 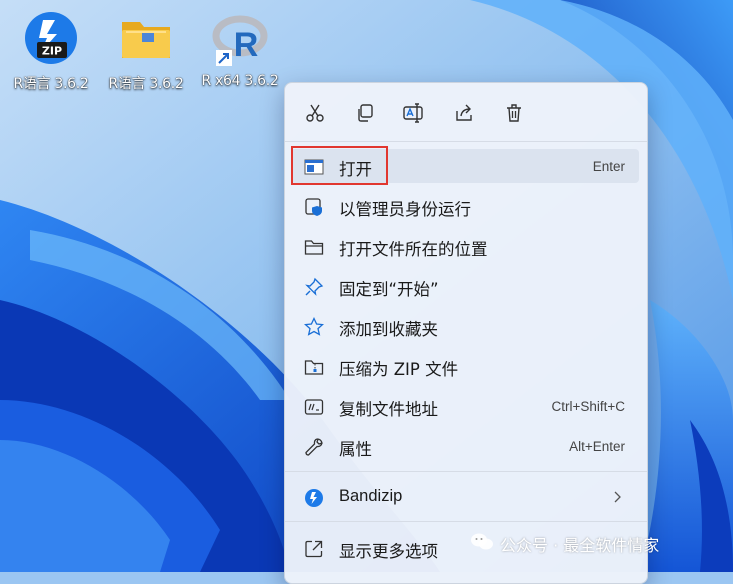 What do you see at coordinates (371, 496) in the screenshot?
I see `menu-item-label: Bandizip` at bounding box center [371, 496].